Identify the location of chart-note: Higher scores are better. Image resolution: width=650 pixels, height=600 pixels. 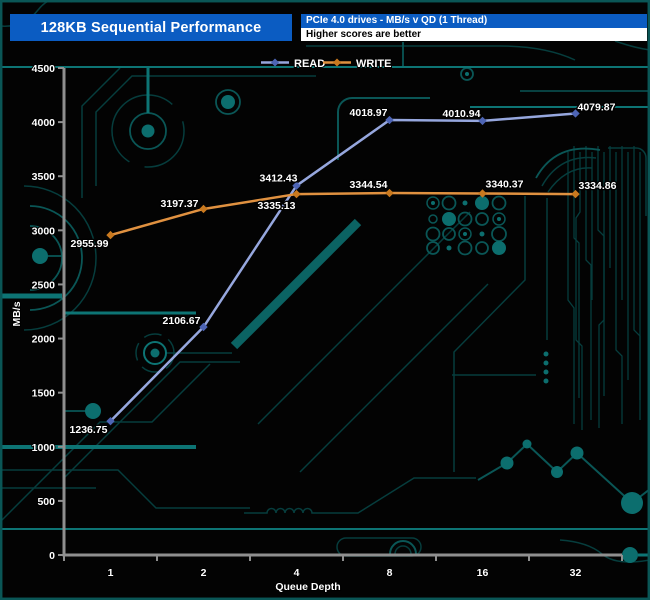
(364, 34).